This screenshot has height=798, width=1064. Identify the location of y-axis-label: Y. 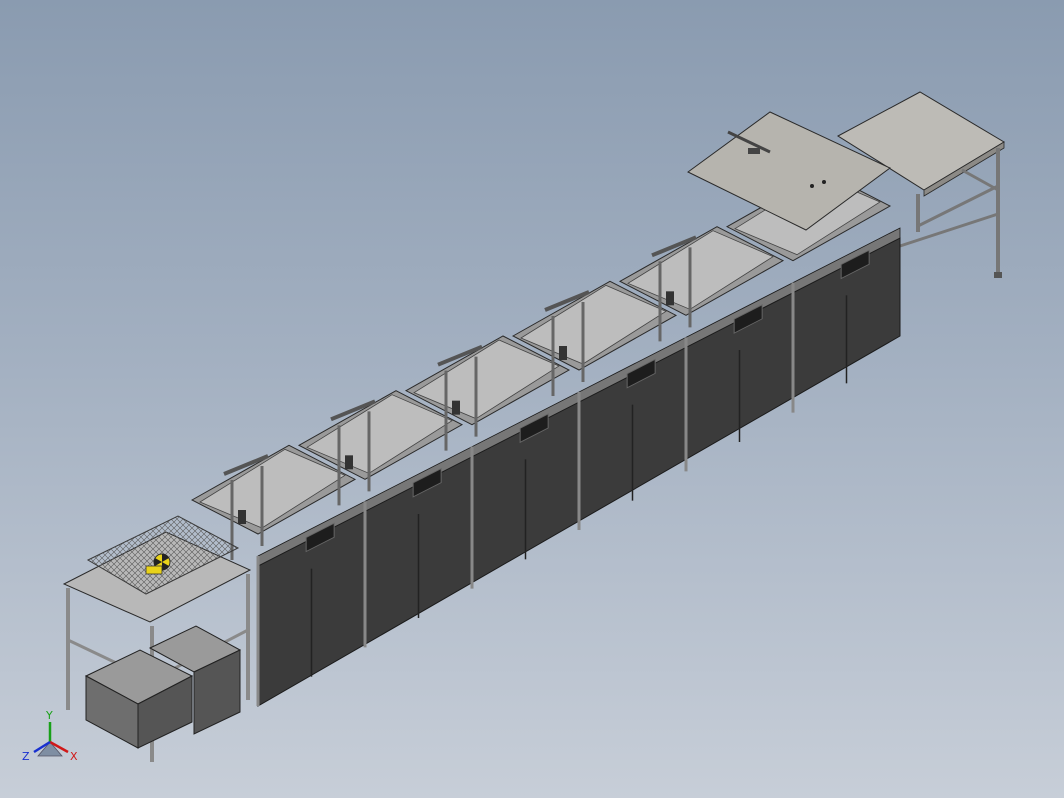
(49, 715).